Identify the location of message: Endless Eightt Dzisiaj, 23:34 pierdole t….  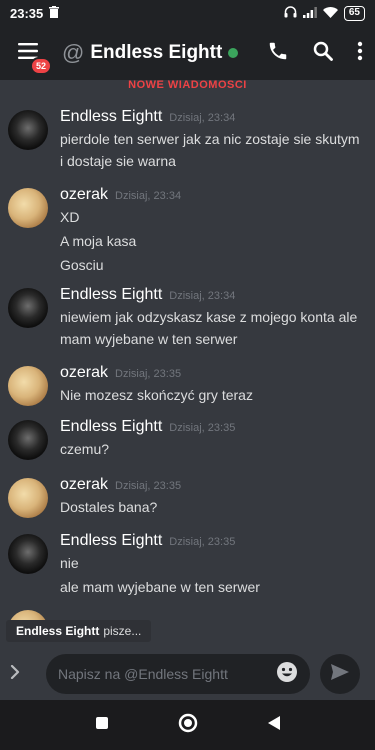
(187, 140).